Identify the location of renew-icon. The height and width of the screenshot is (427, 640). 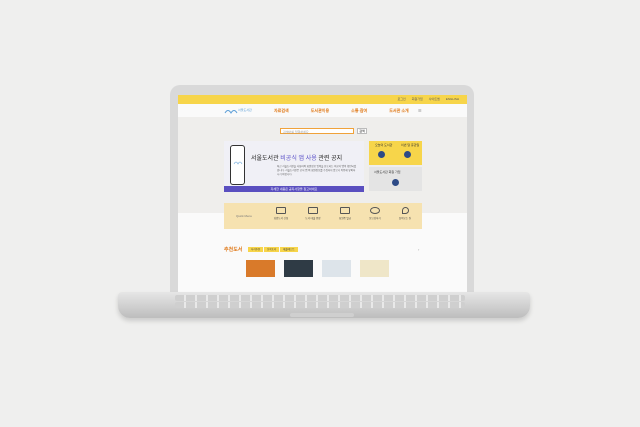
(313, 210).